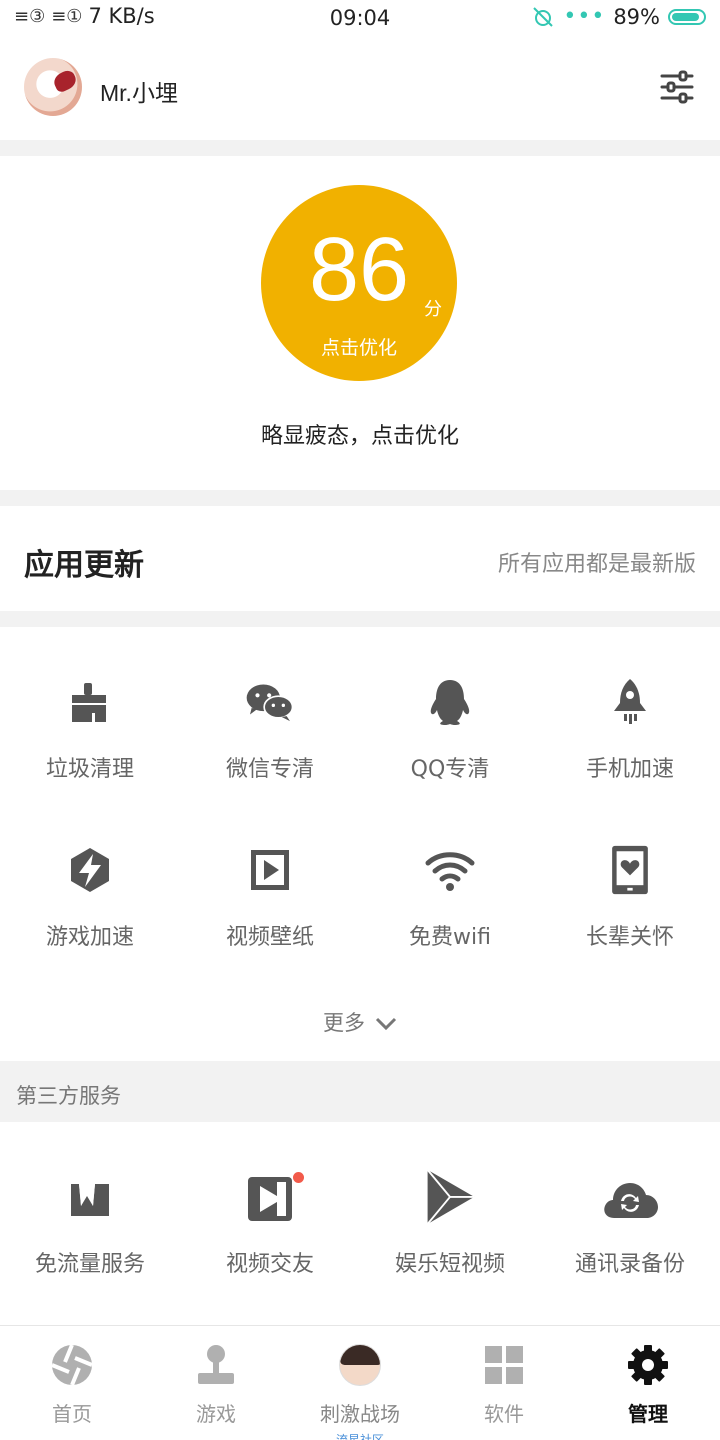 The height and width of the screenshot is (1440, 720). I want to click on service-contacts-backup: 通讯录备份, so click(630, 1244).